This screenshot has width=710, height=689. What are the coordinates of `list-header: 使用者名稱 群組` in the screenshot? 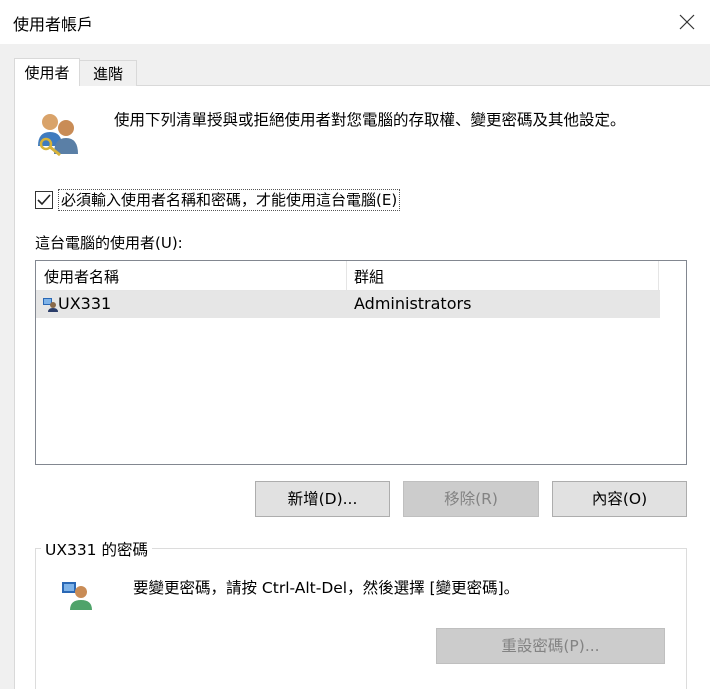 It's located at (348, 276).